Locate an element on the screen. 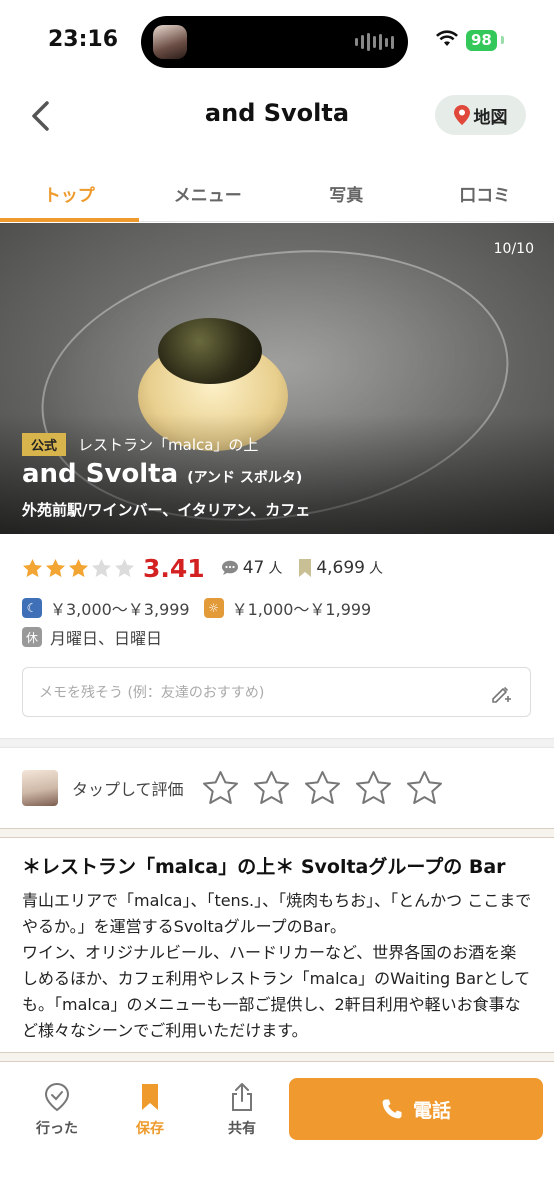 This screenshot has width=554, height=1200. rate-stars is located at coordinates (322, 788).